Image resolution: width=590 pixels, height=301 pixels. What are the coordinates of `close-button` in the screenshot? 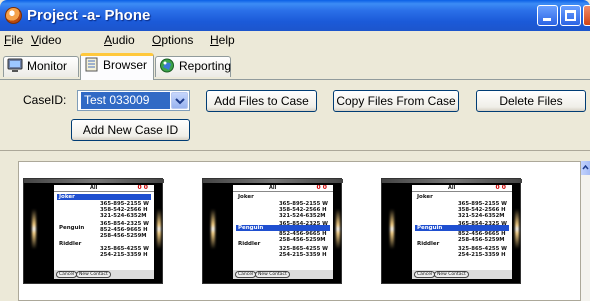 It's located at (586, 15).